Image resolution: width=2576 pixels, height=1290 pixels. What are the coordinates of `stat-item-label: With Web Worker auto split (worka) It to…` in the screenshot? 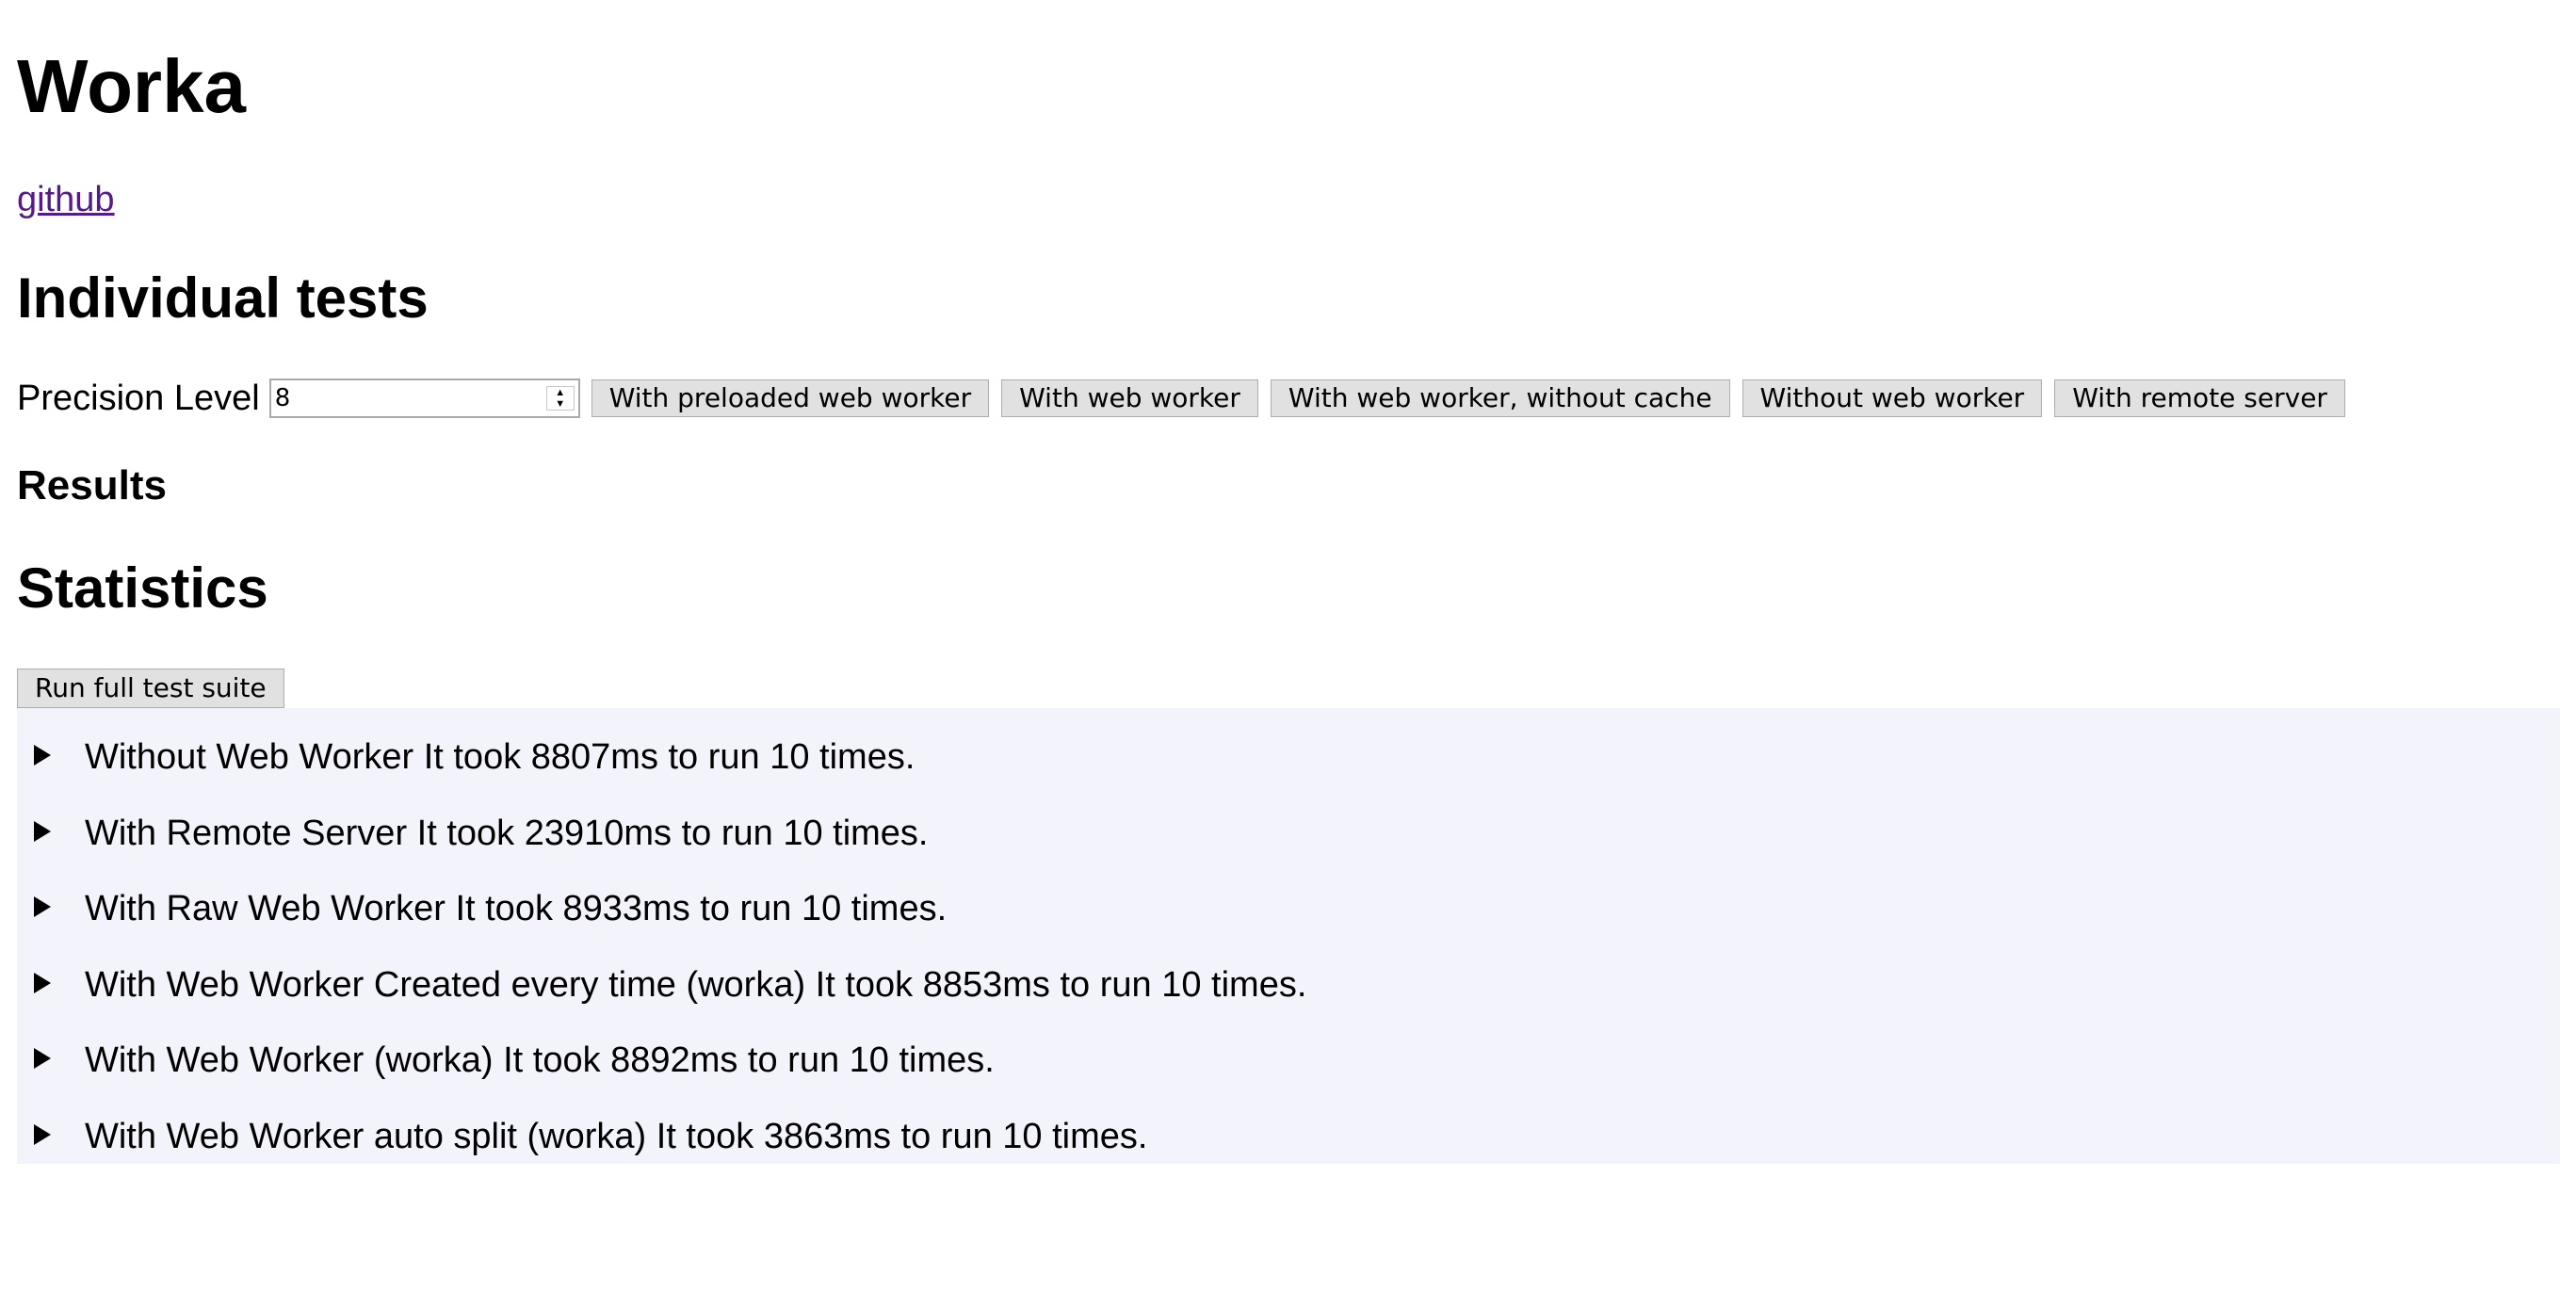 It's located at (616, 1136).